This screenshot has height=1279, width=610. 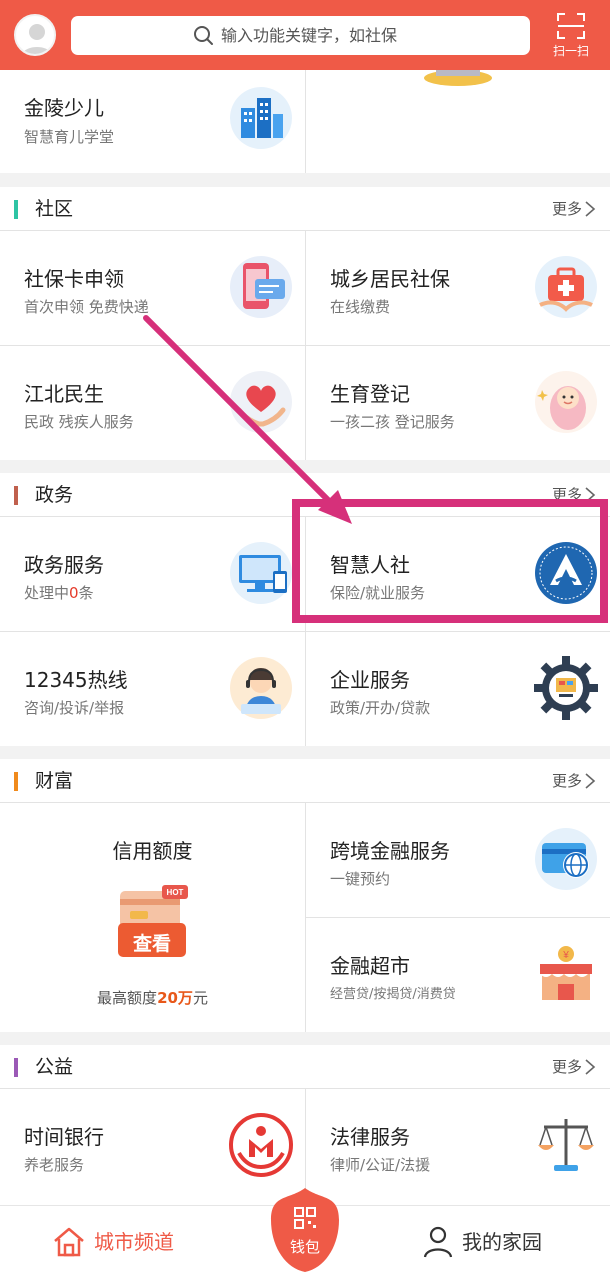 What do you see at coordinates (304, 1247) in the screenshot?
I see `nav-wallet-label: 钱包` at bounding box center [304, 1247].